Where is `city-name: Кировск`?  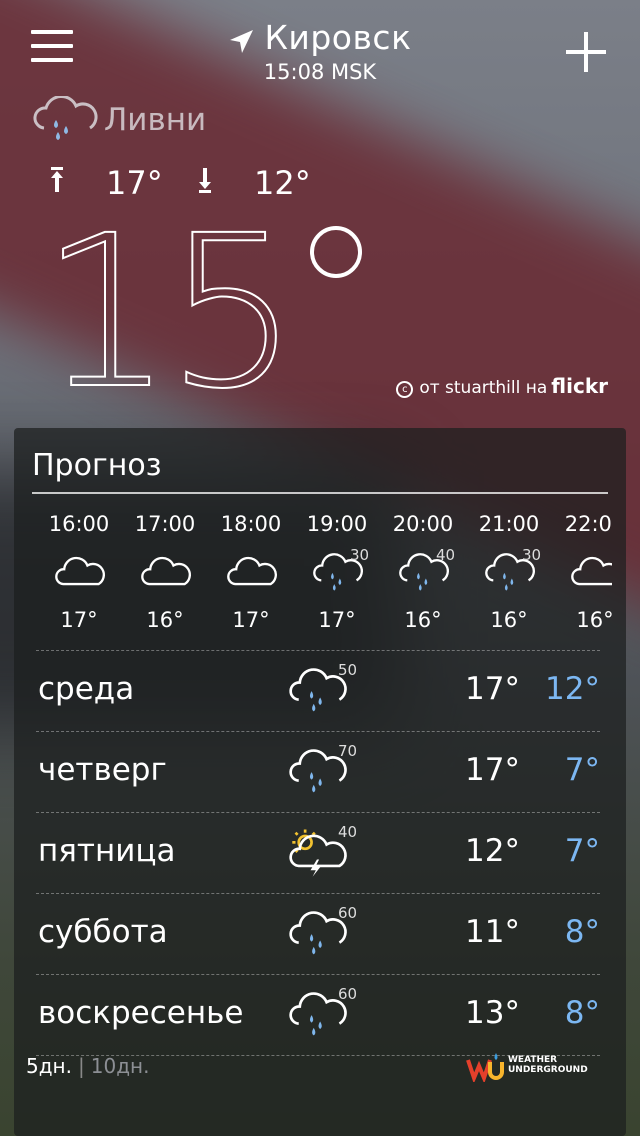
city-name: Кировск is located at coordinates (338, 37).